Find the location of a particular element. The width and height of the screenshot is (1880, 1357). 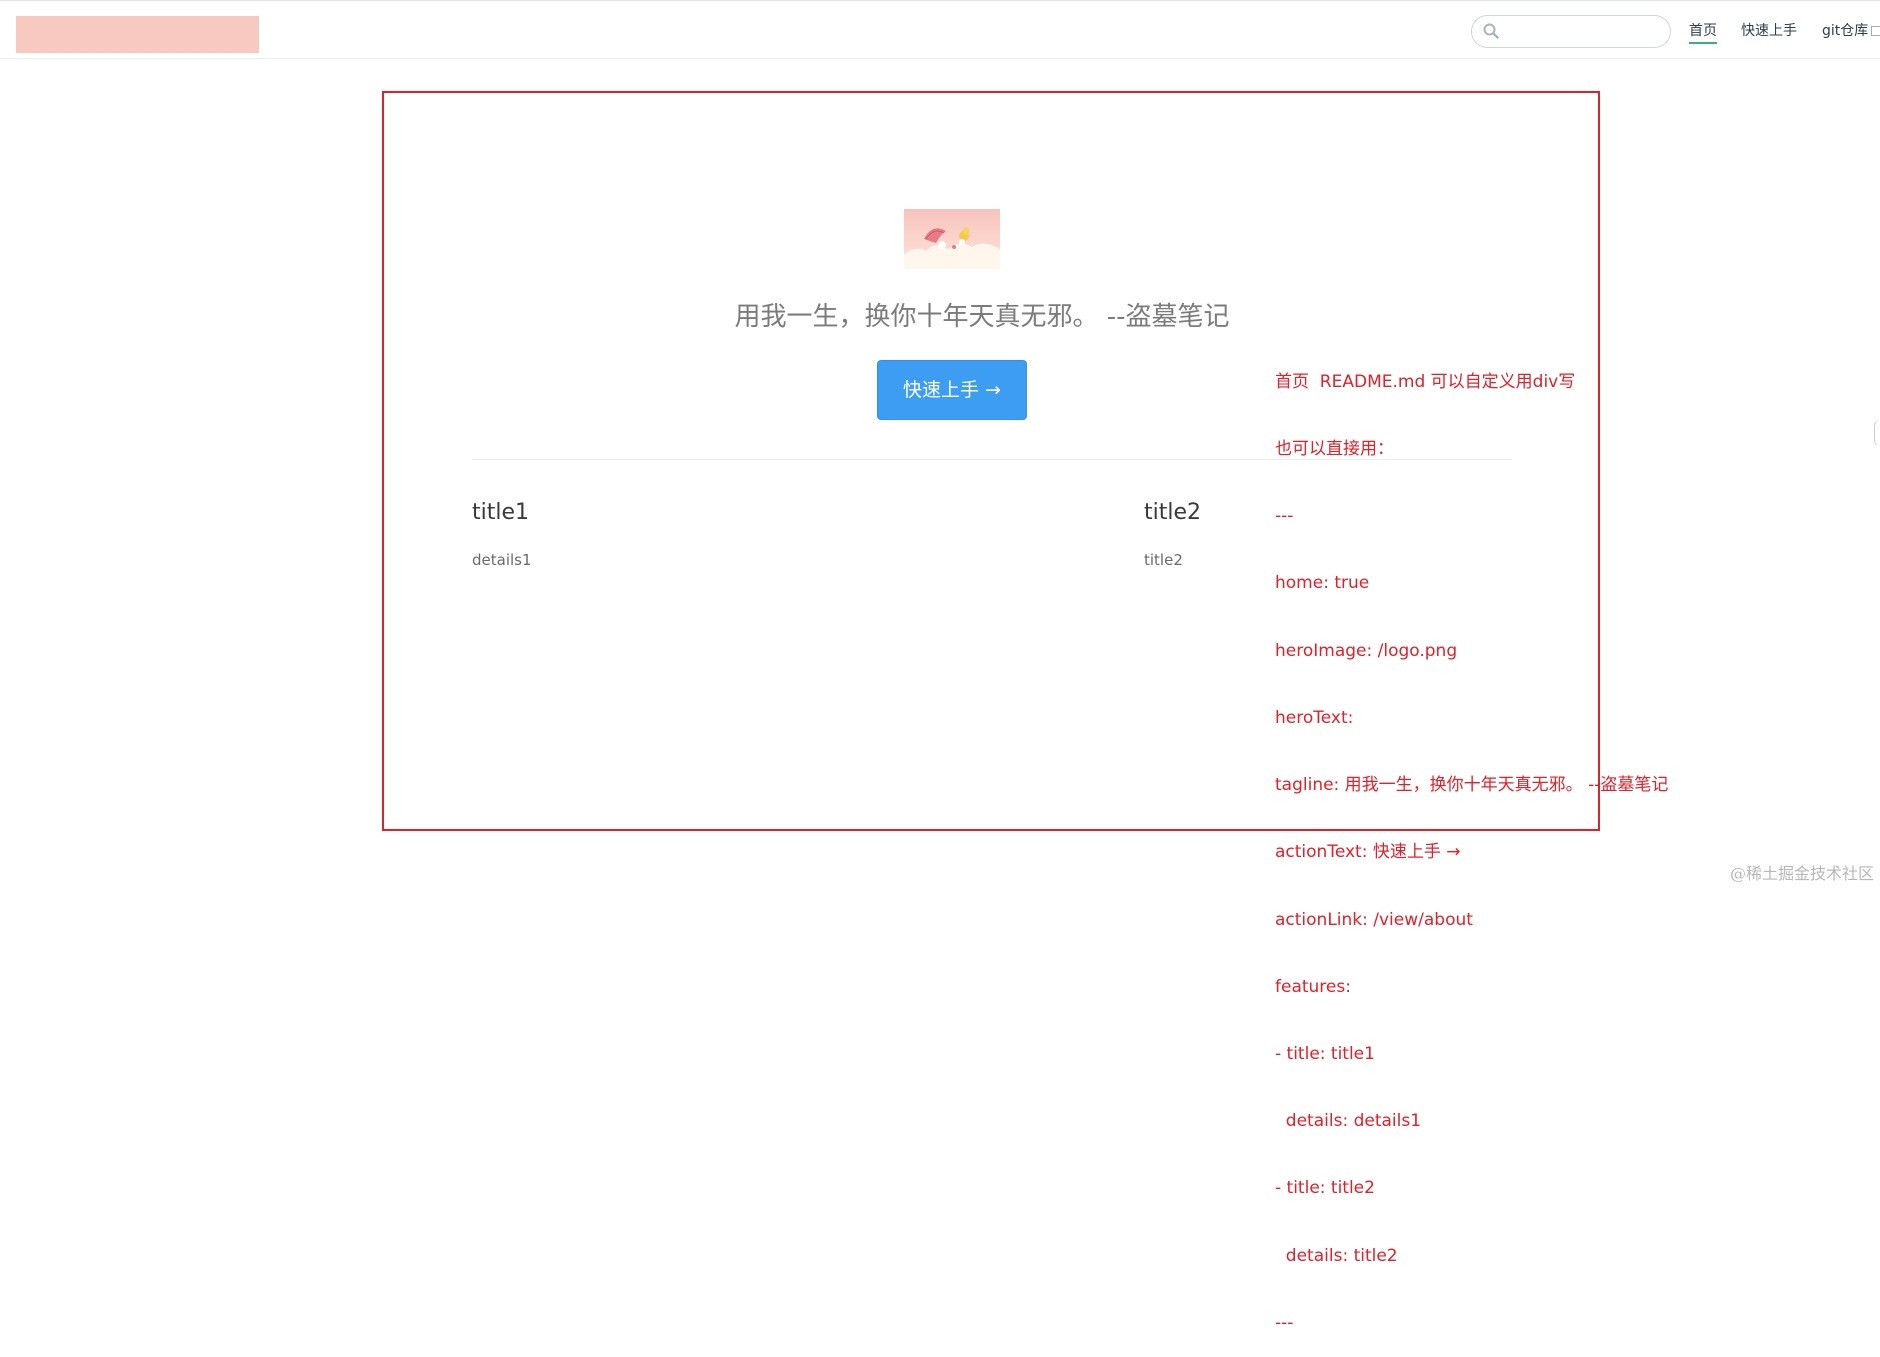

nav-link-home: 首页 is located at coordinates (1703, 33).